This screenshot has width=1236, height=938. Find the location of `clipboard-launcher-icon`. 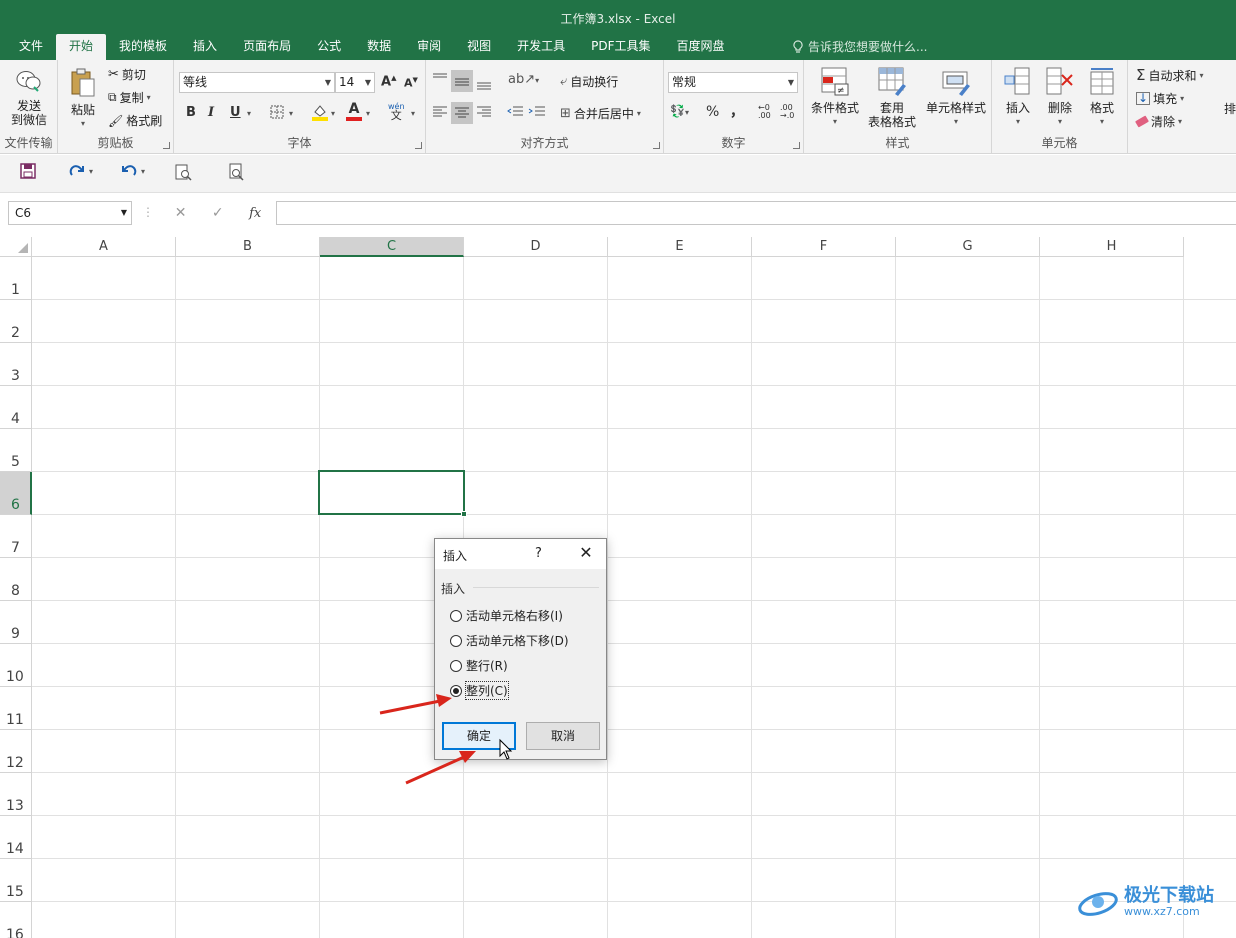

clipboard-launcher-icon is located at coordinates (166, 145).